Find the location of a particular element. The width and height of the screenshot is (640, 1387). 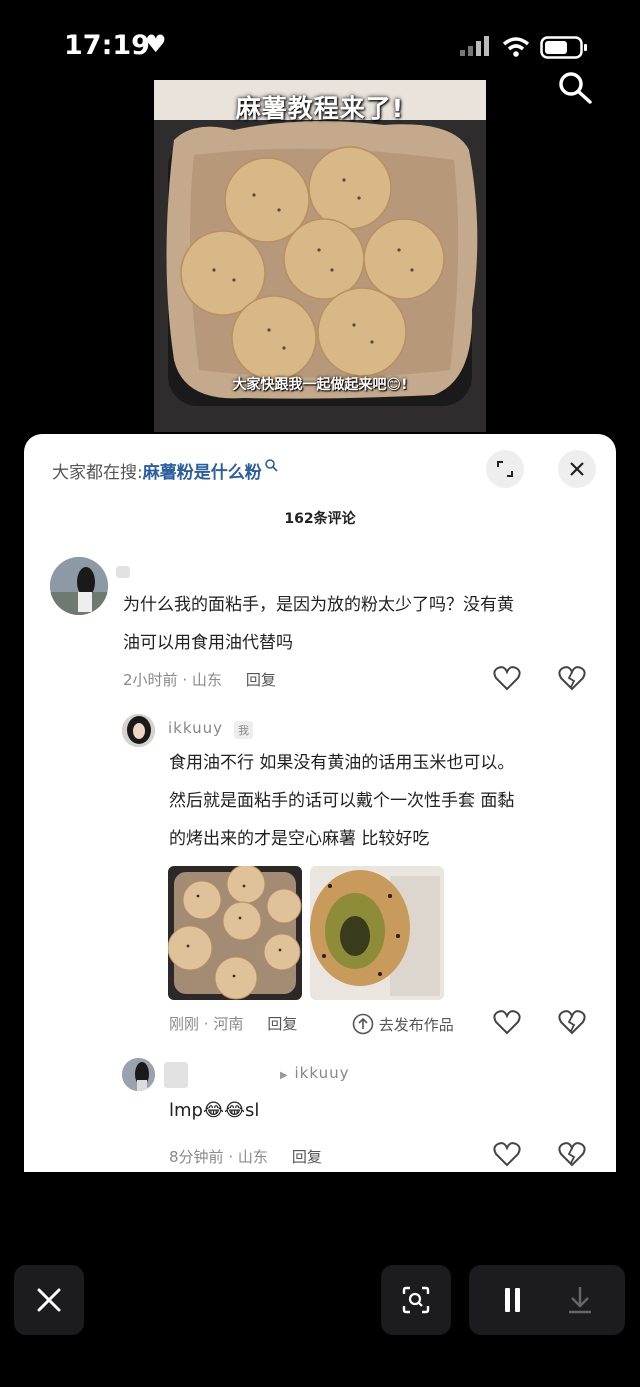

battery-icon is located at coordinates (563, 47).